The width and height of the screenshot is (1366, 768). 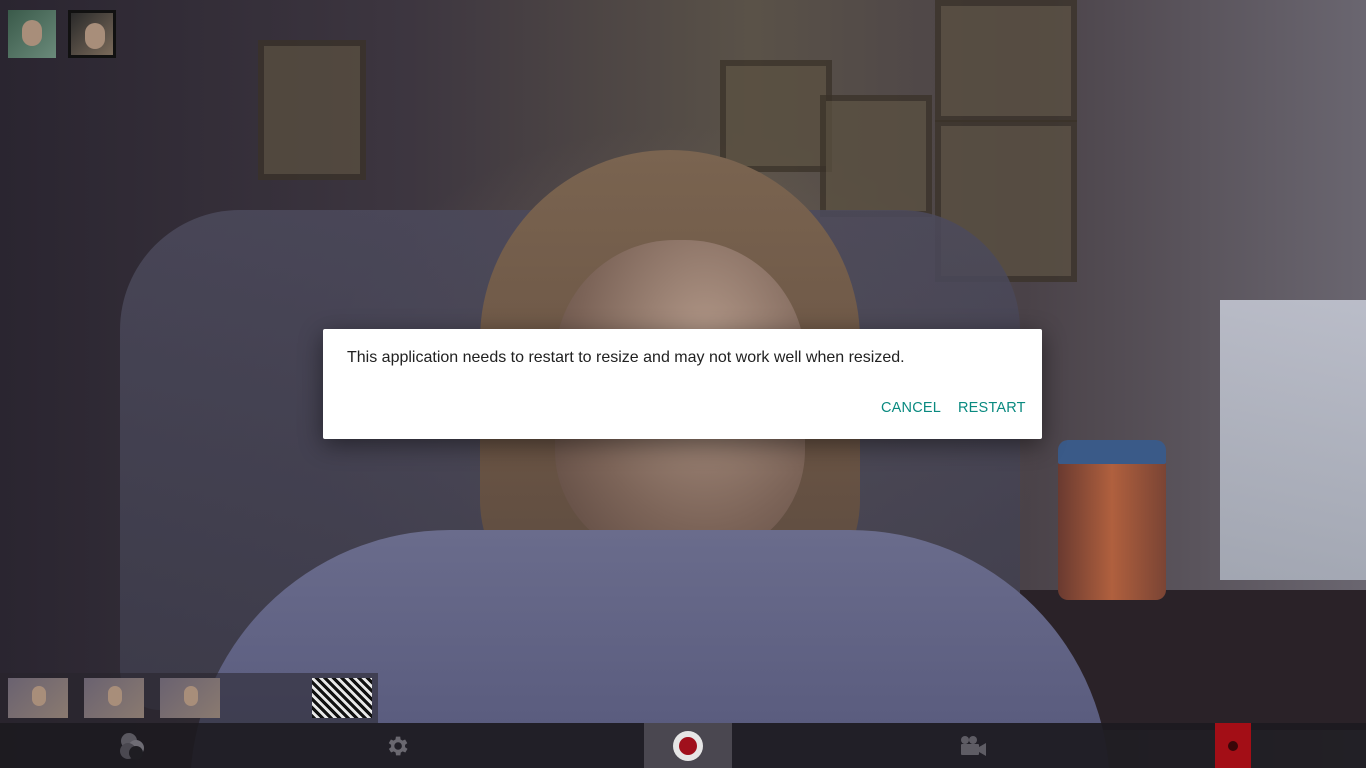 I want to click on effect-thumbnail-frame, so click(x=92, y=34).